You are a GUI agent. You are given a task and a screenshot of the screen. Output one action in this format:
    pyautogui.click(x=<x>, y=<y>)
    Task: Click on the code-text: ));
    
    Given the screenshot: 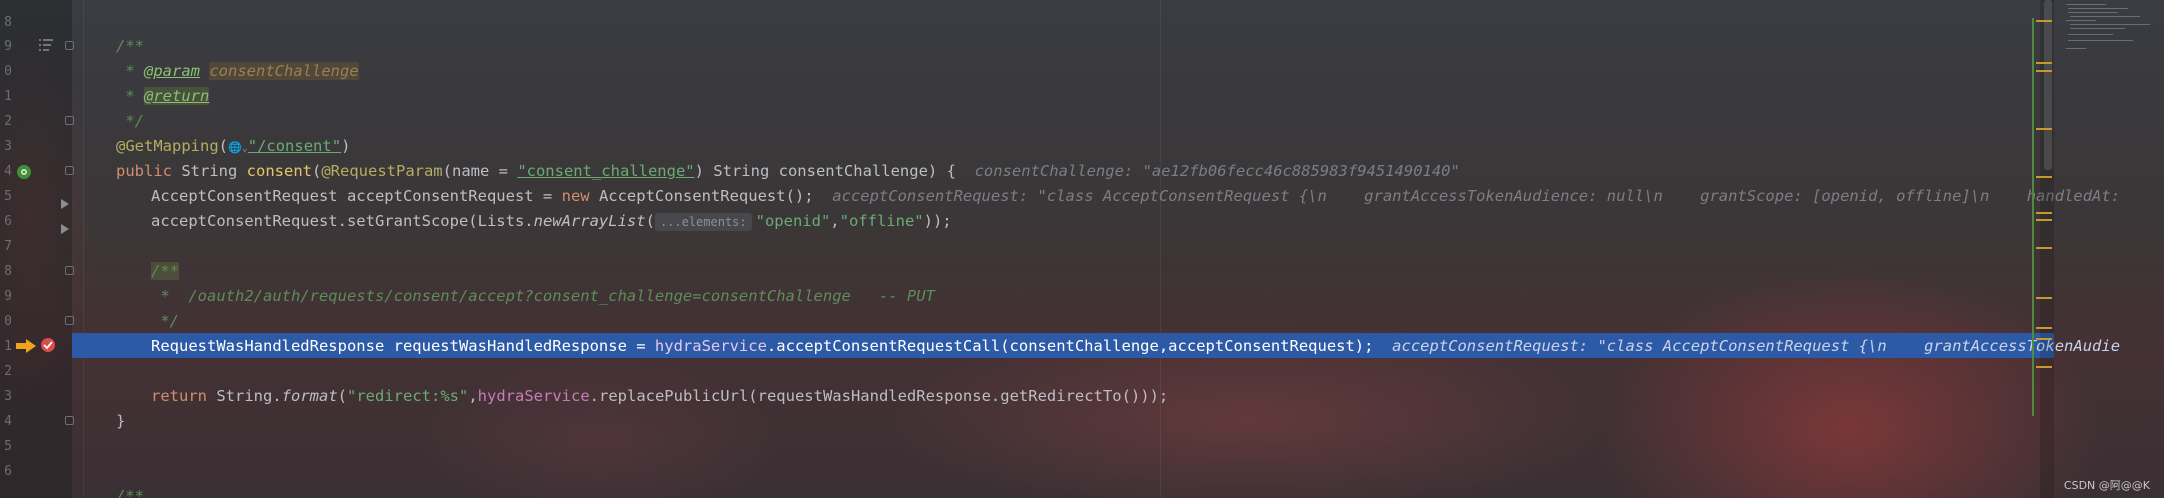 What is the action you would take?
    pyautogui.click(x=937, y=221)
    